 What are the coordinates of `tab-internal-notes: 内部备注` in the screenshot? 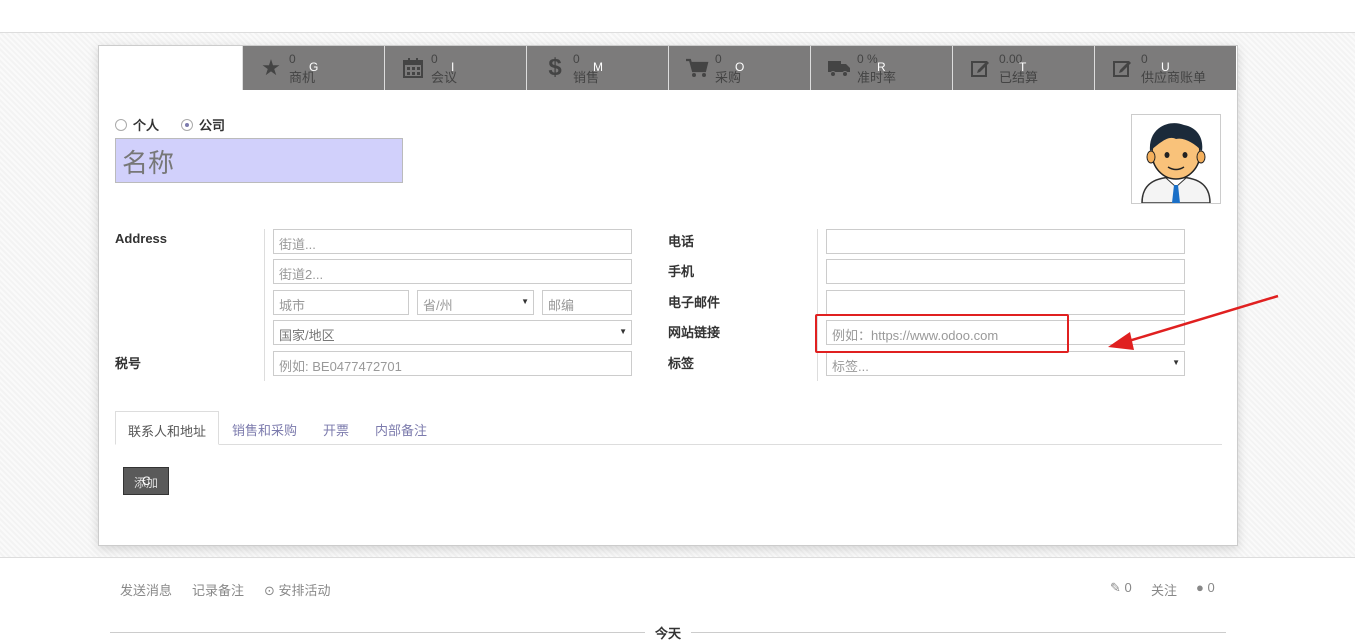 It's located at (401, 428).